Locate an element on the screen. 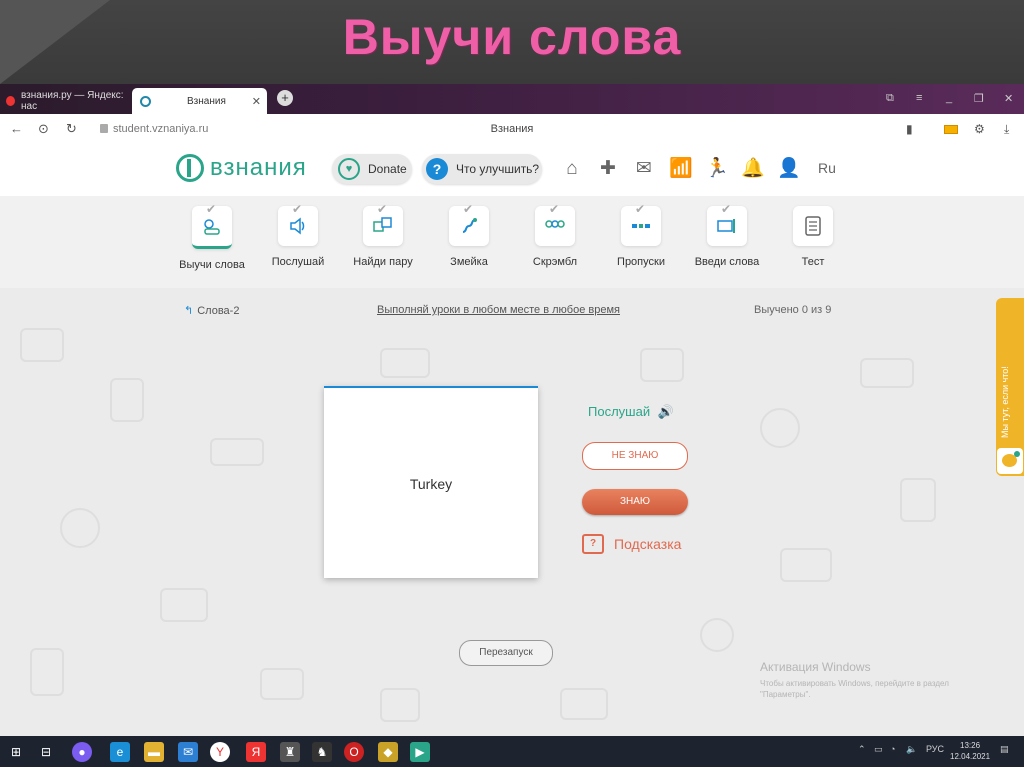 The image size is (1024, 767). chat-icon is located at coordinates (1010, 461).